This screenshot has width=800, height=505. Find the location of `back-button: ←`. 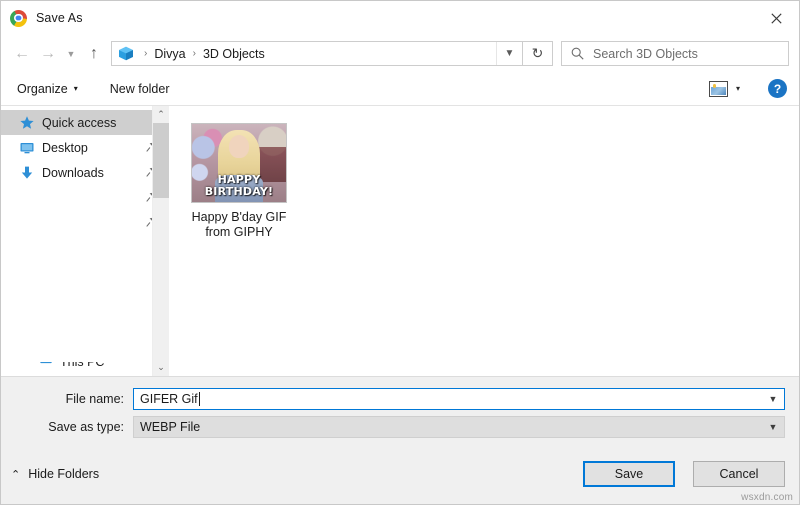

back-button: ← is located at coordinates (22, 54).